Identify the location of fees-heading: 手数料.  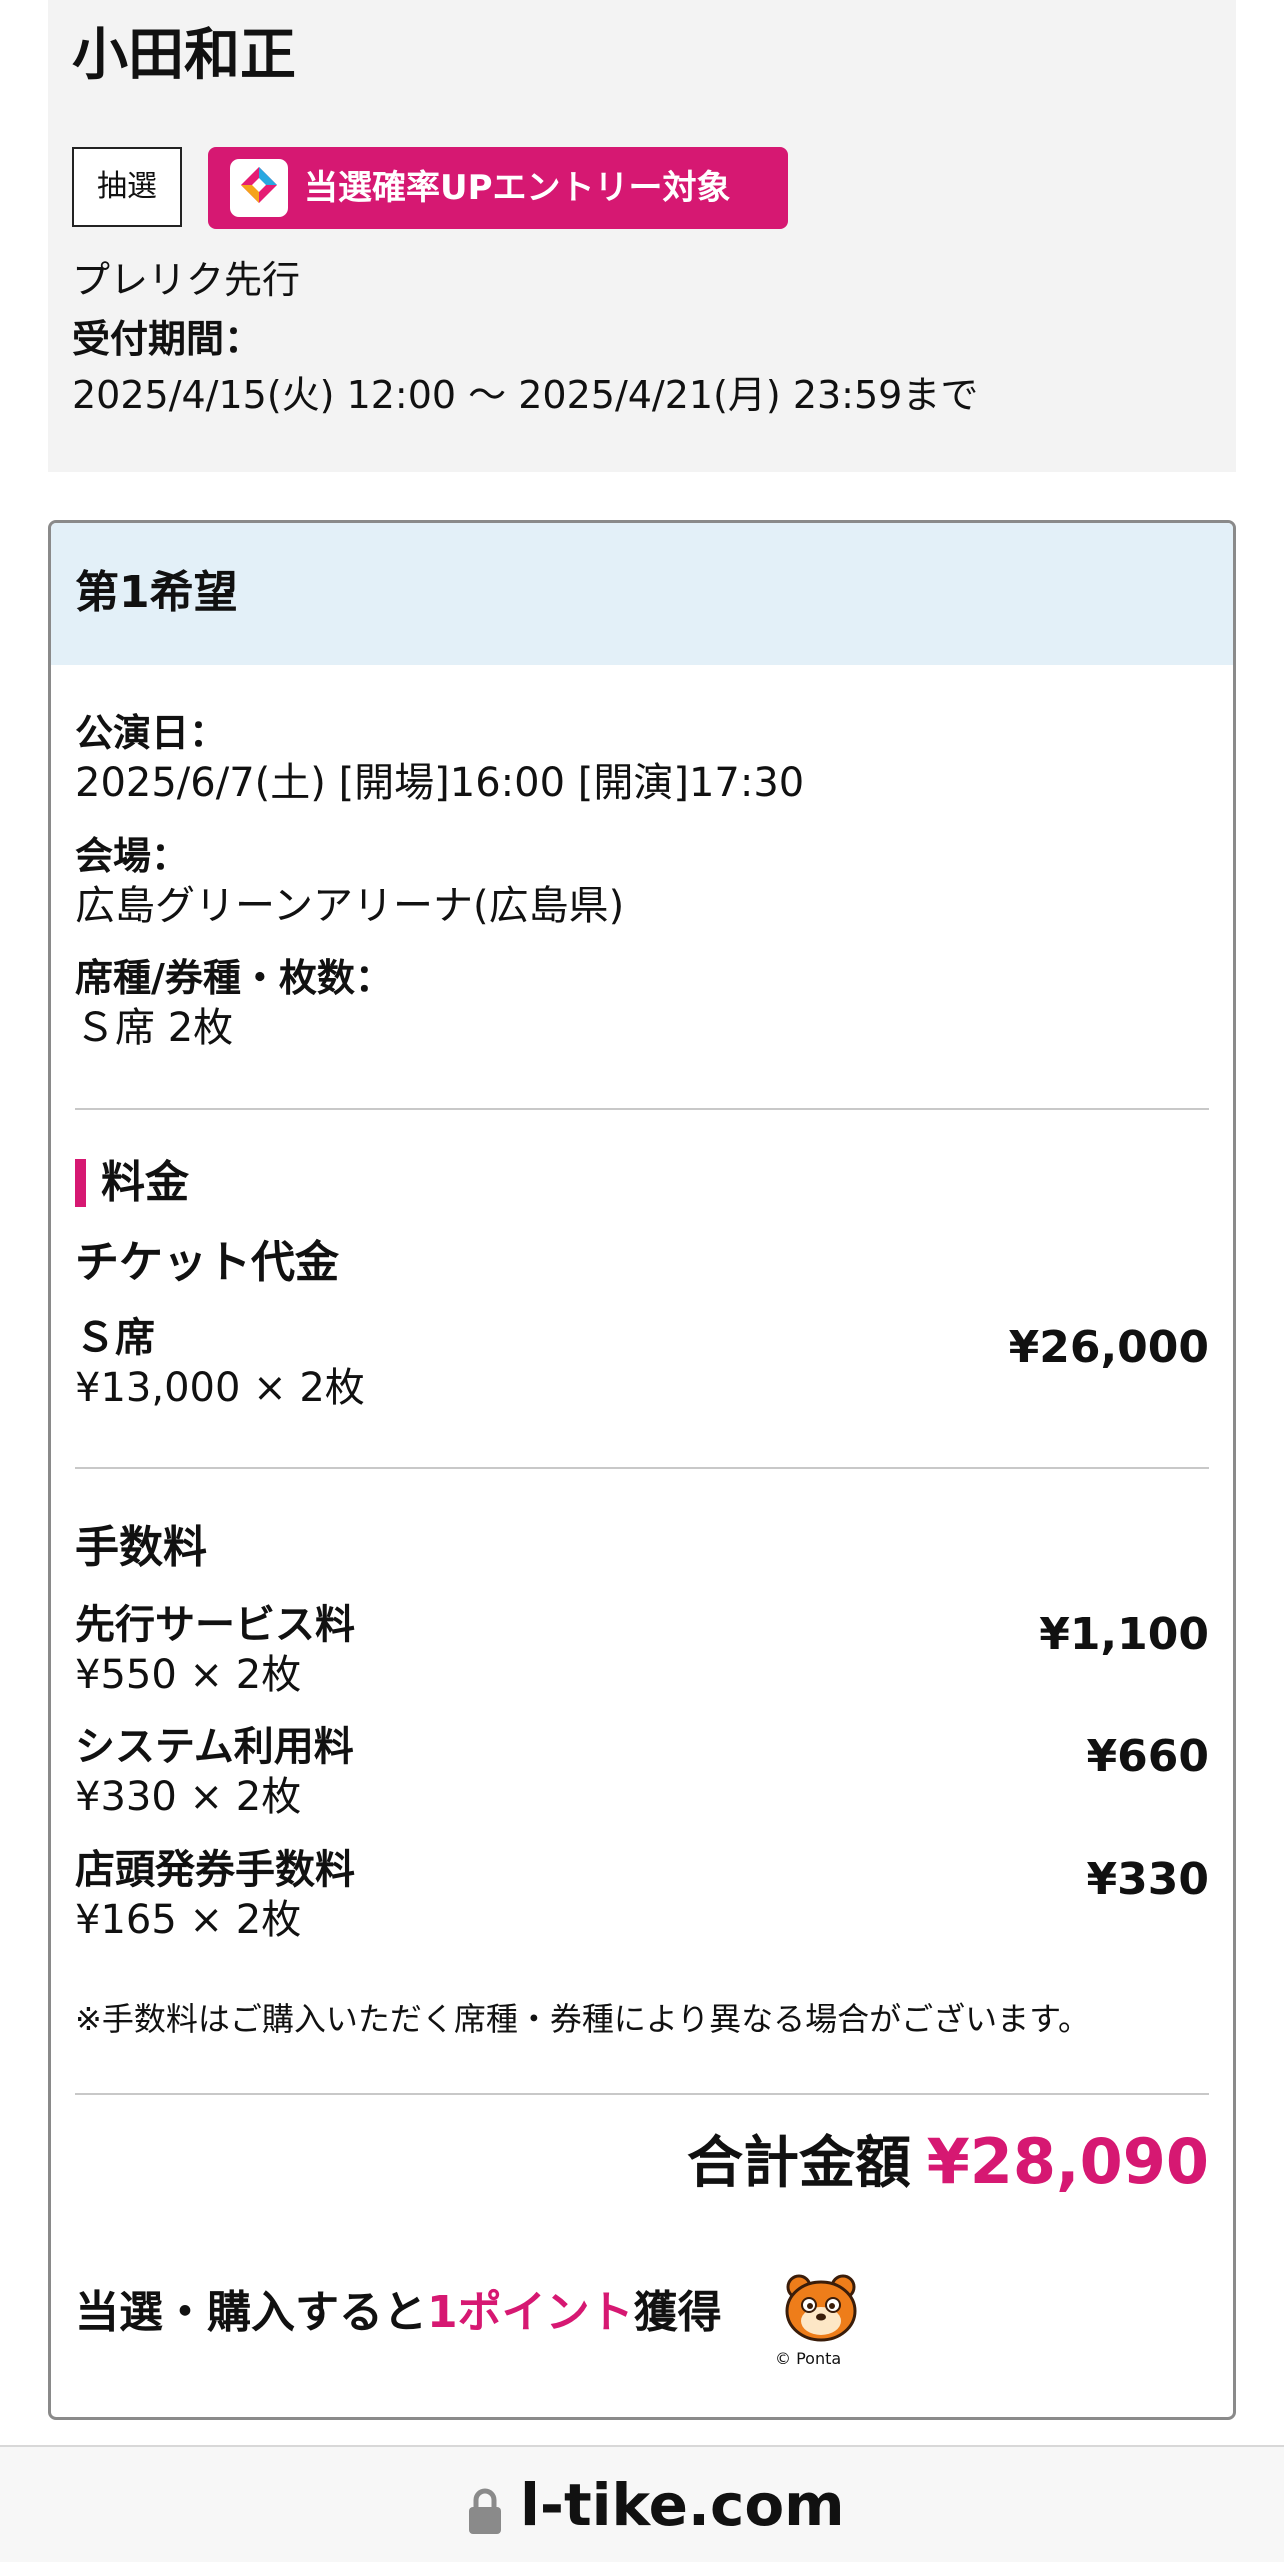
(141, 1547).